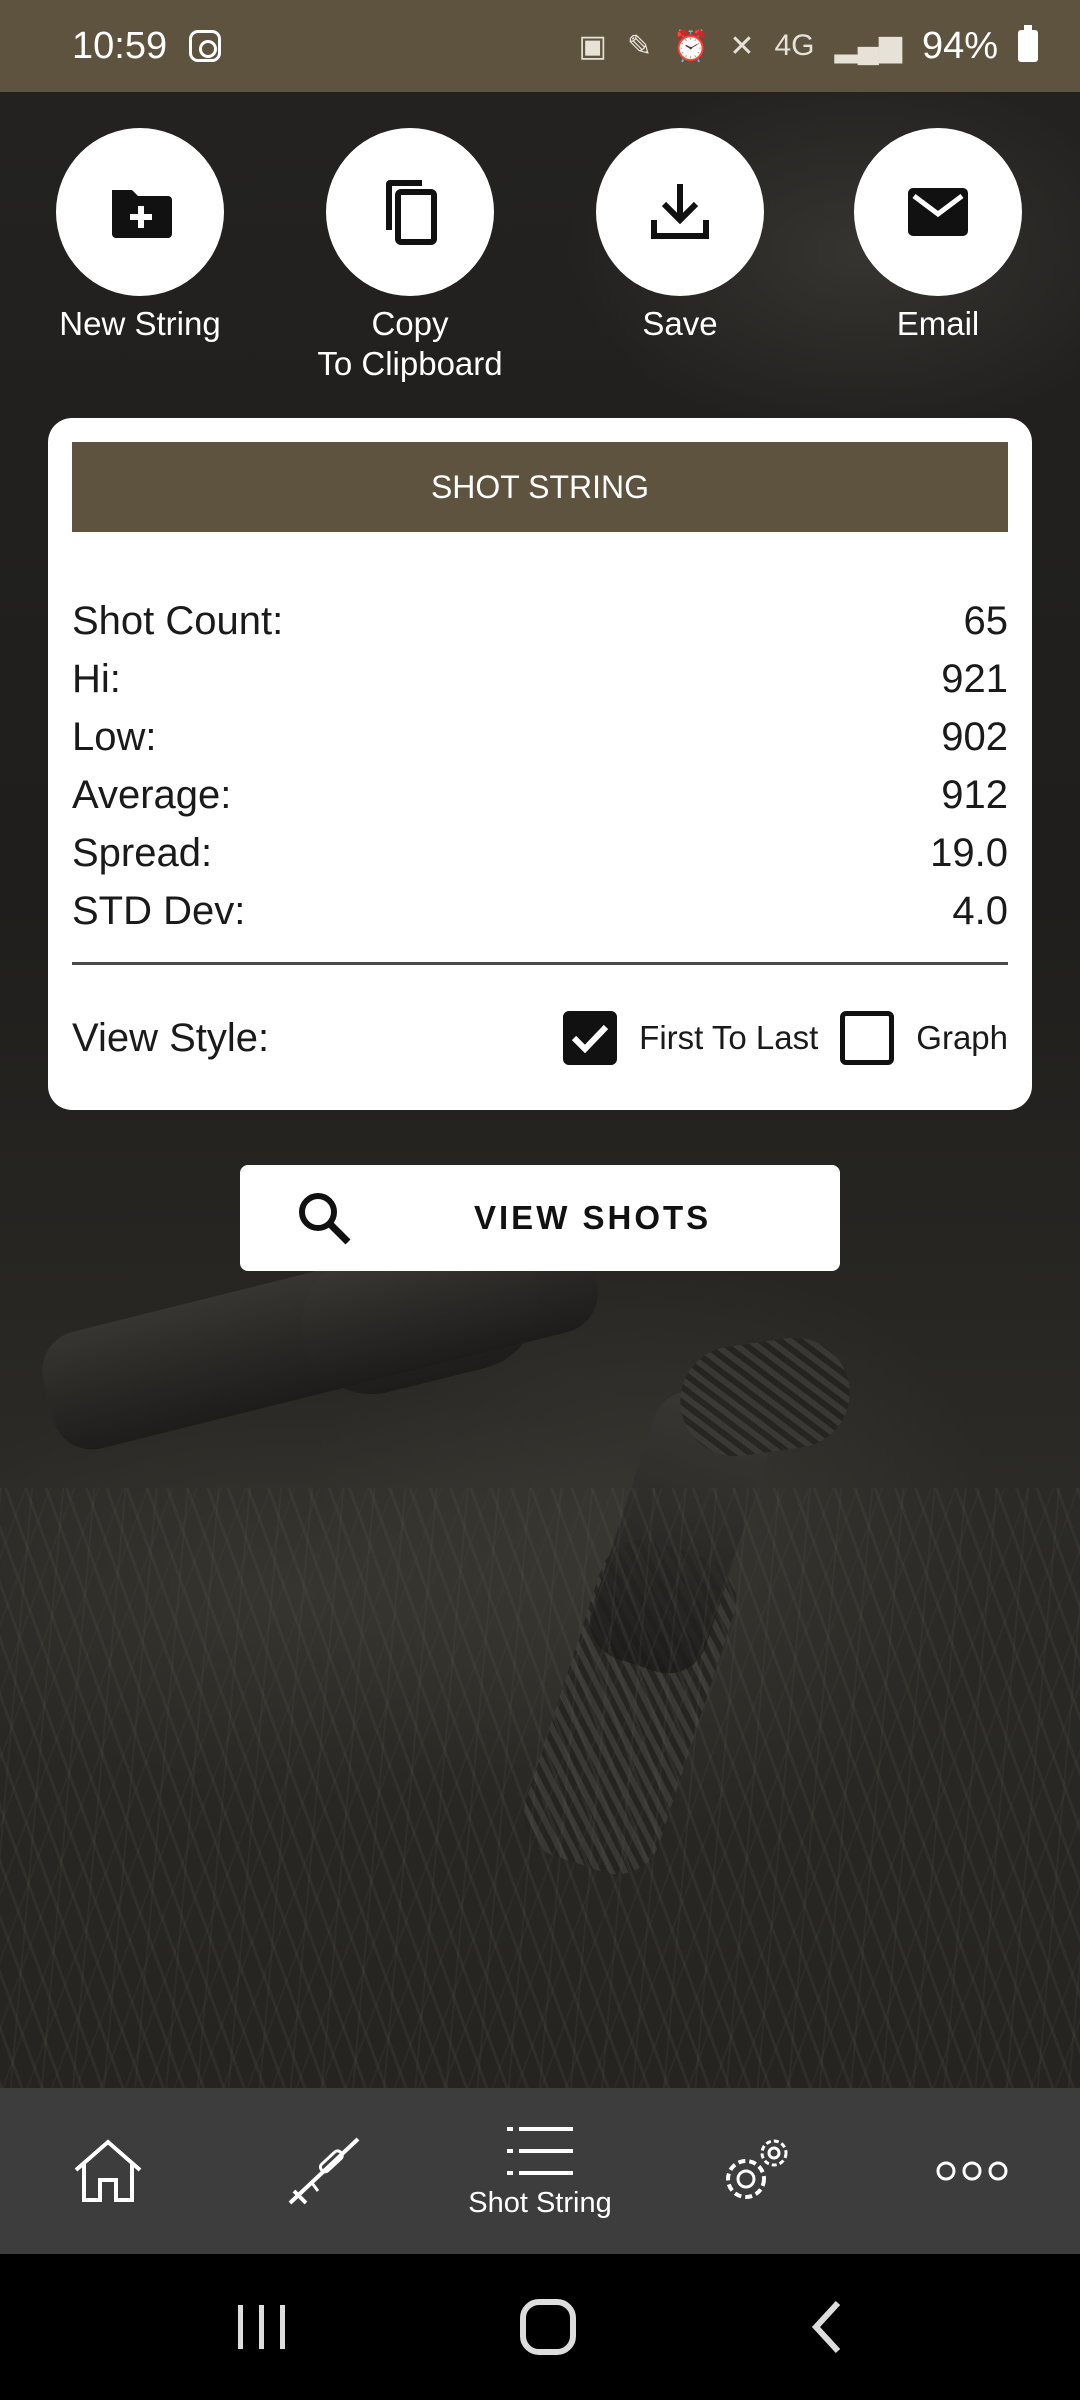  What do you see at coordinates (410, 343) in the screenshot?
I see `copy-to-clipboard-label: Copy To Clipboard` at bounding box center [410, 343].